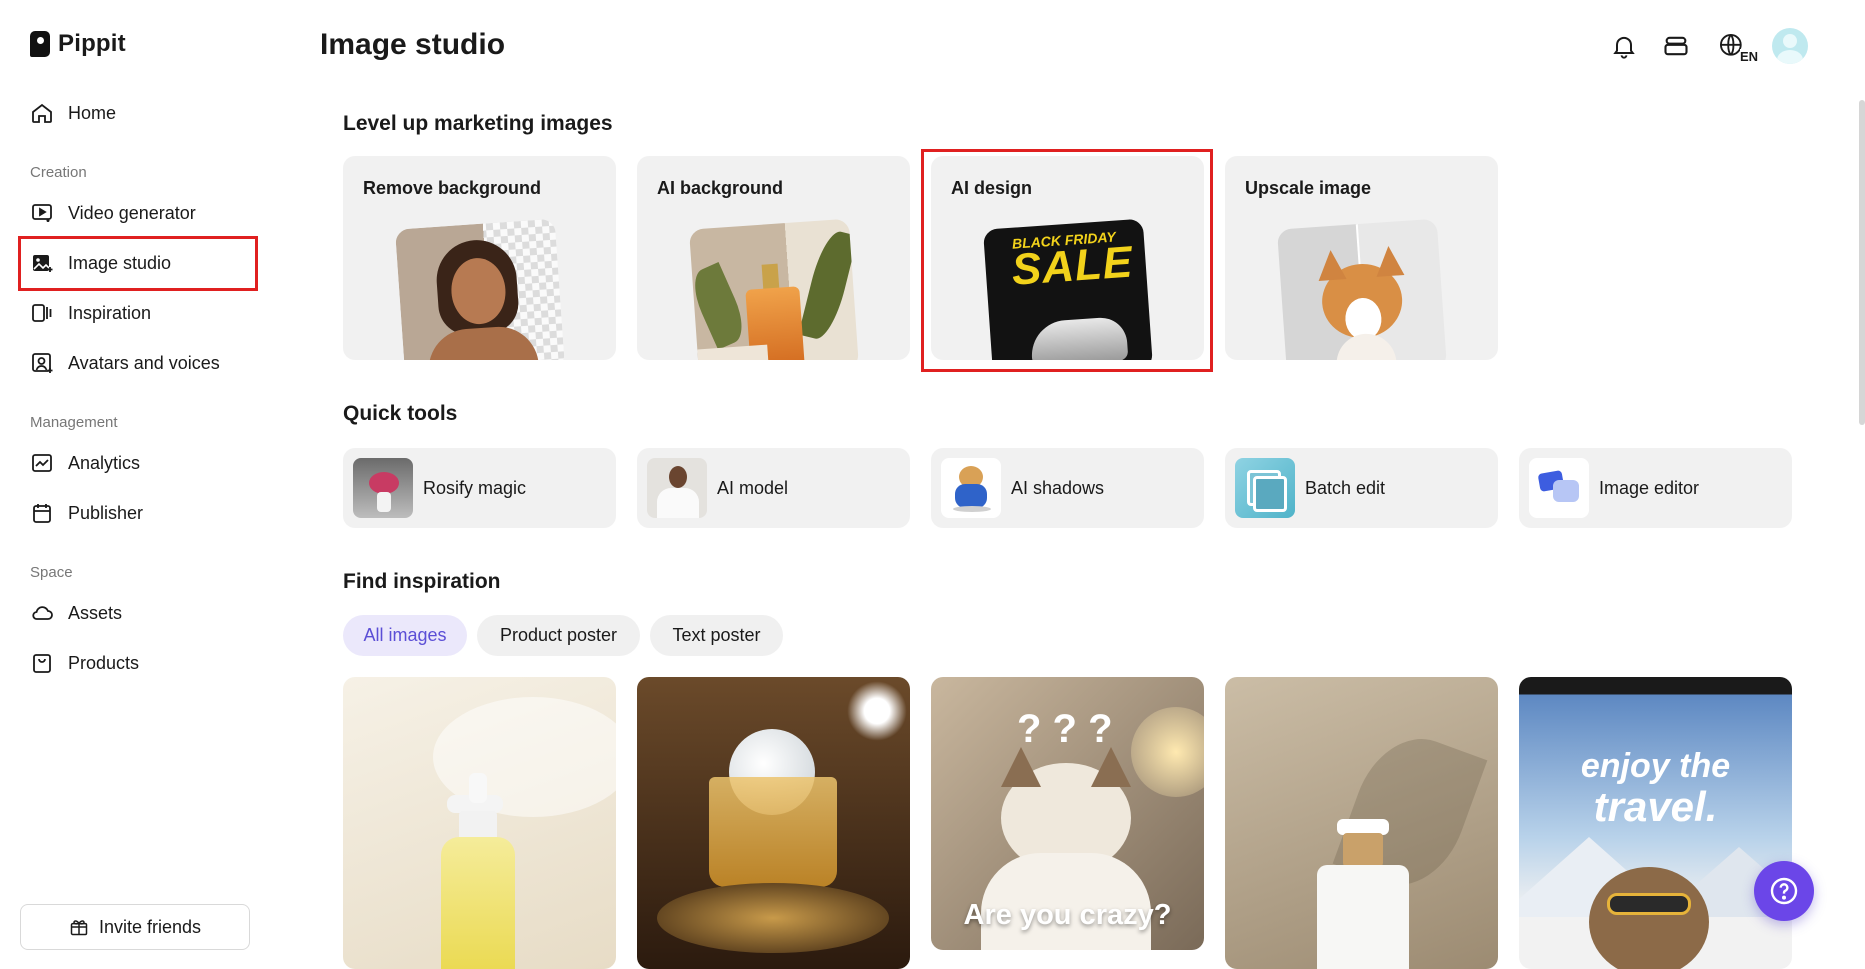  What do you see at coordinates (770, 277) in the screenshot?
I see `bottle-cap` at bounding box center [770, 277].